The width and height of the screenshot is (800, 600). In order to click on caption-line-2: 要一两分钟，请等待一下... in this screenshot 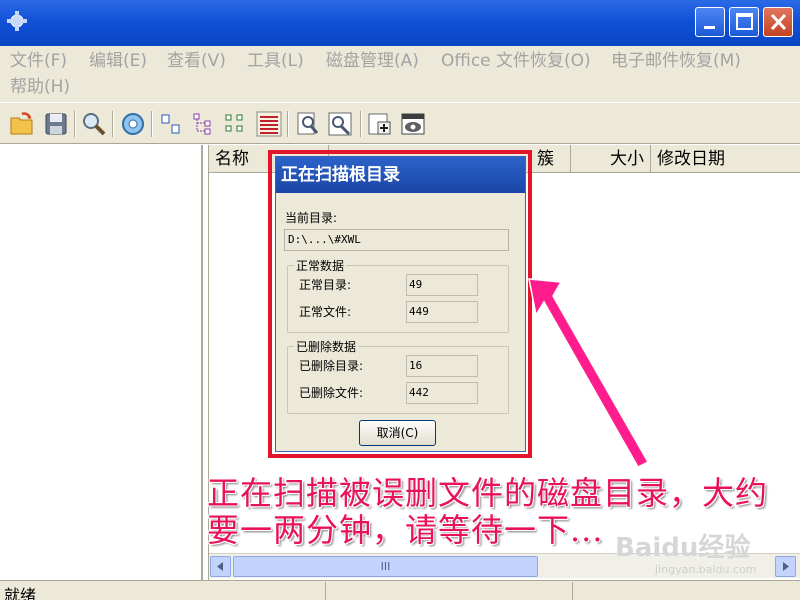, I will do `click(405, 530)`.